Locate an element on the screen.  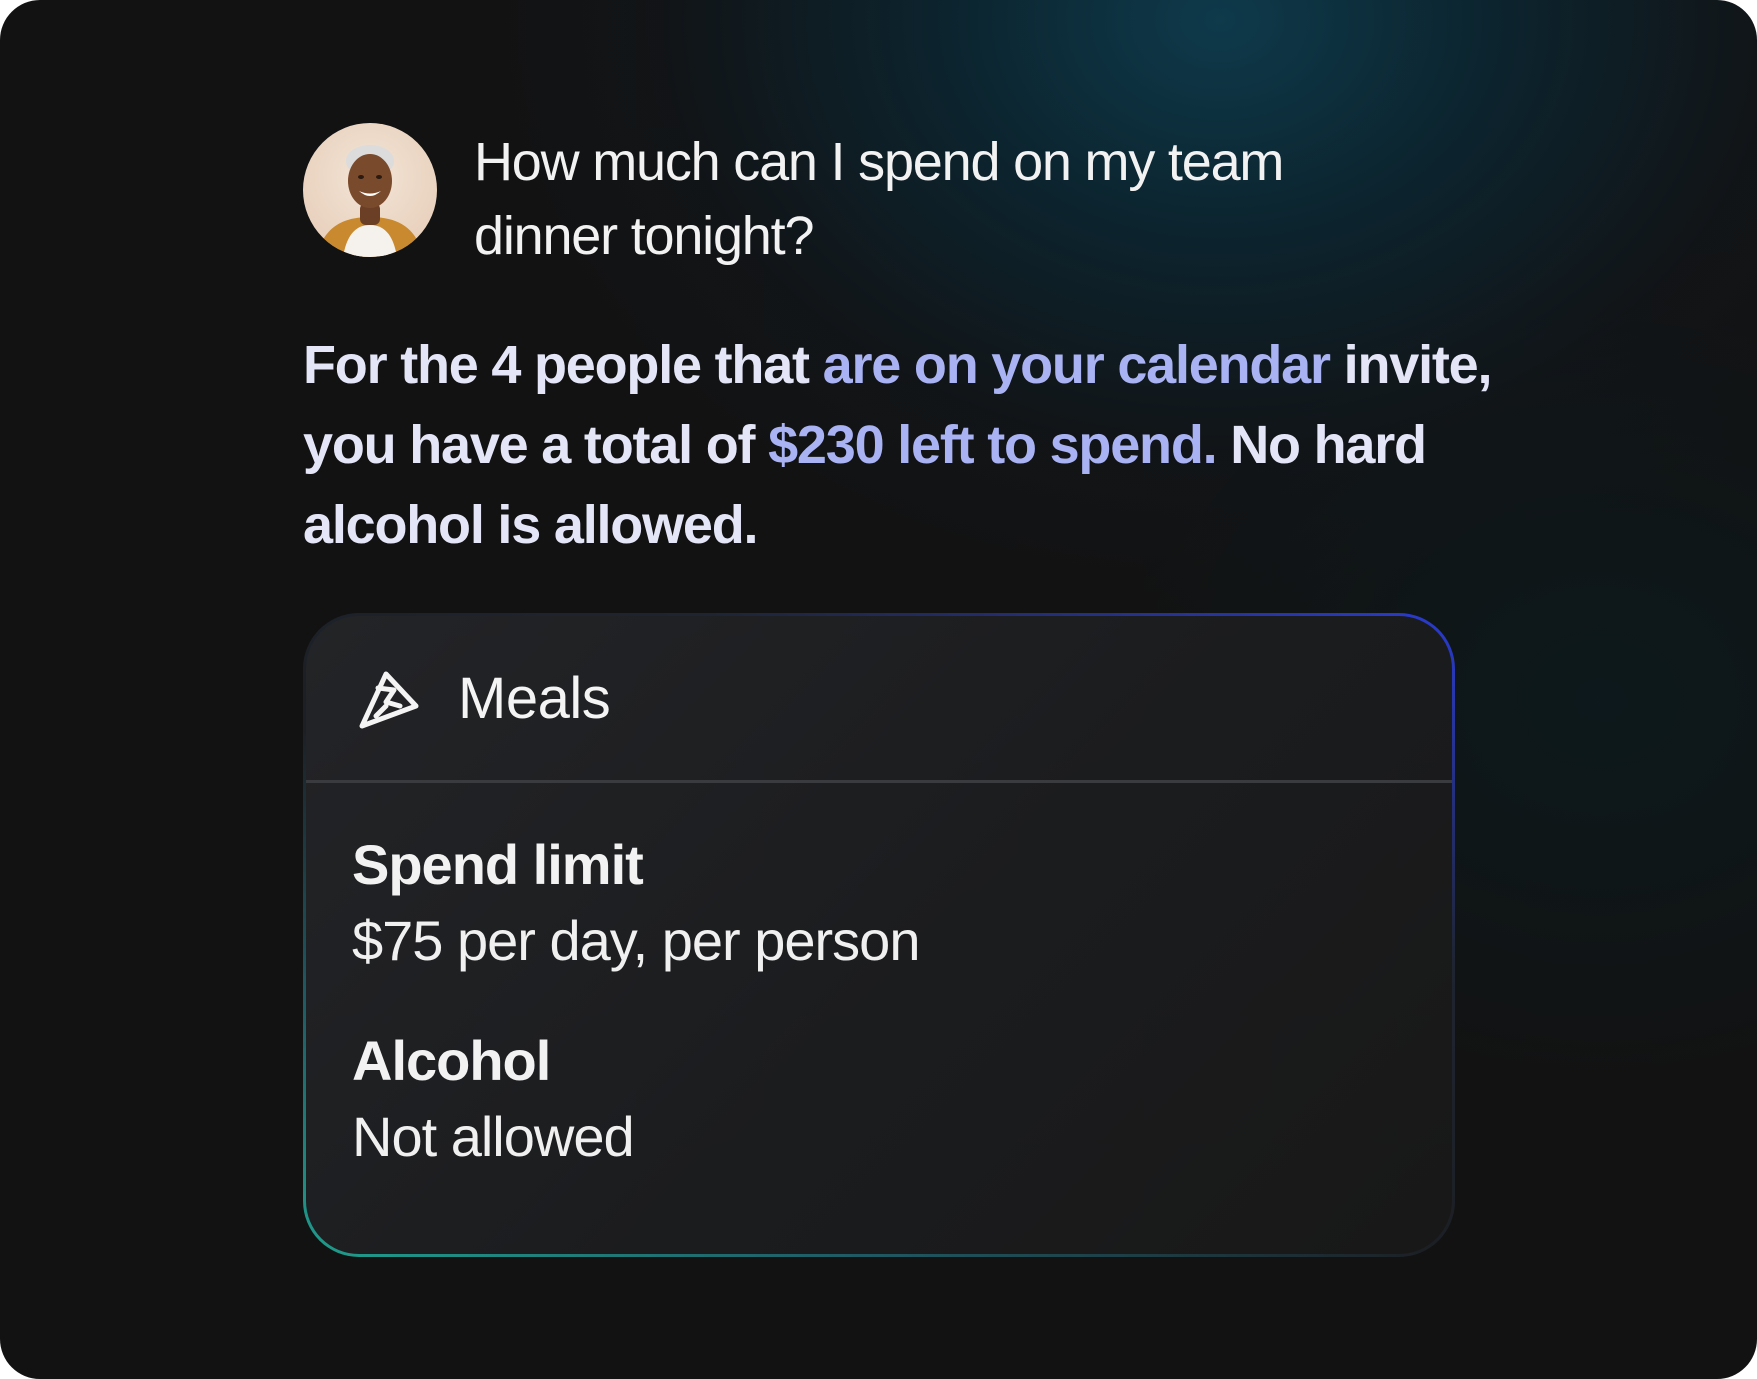
user-photo-icon is located at coordinates (370, 190).